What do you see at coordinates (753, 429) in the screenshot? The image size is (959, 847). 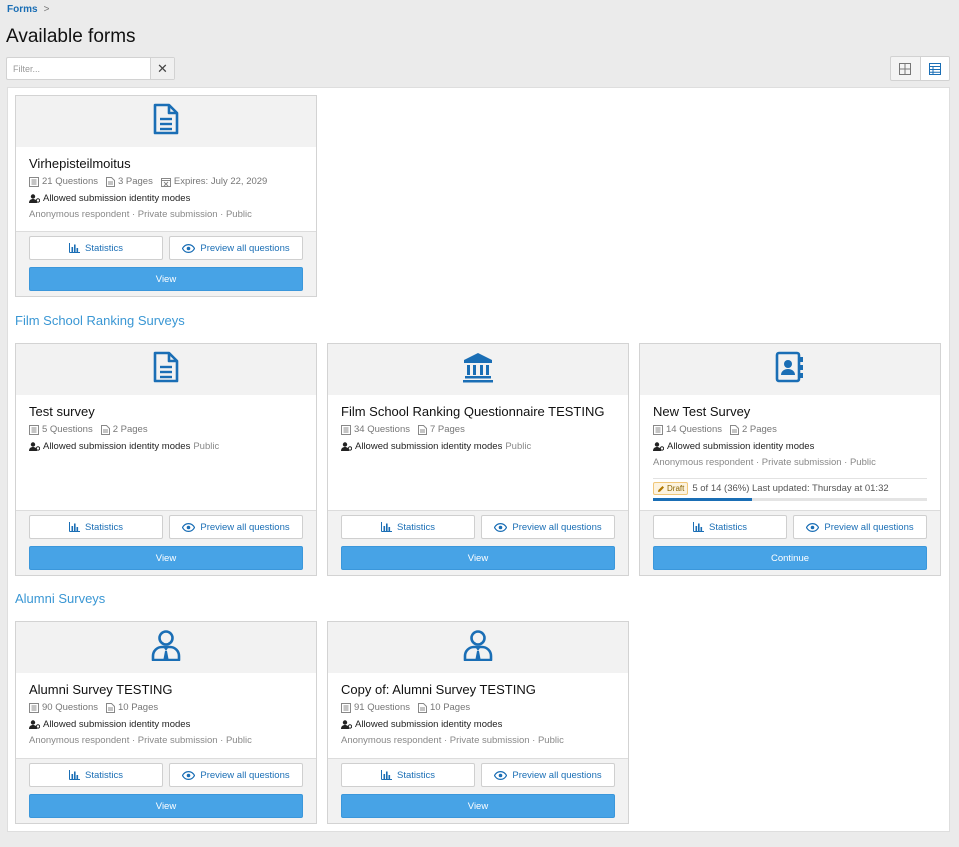 I see `pages-count: 2 Pages` at bounding box center [753, 429].